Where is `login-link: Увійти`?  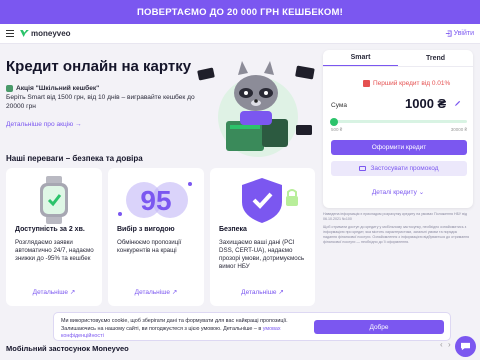 login-link: Увійти is located at coordinates (459, 33).